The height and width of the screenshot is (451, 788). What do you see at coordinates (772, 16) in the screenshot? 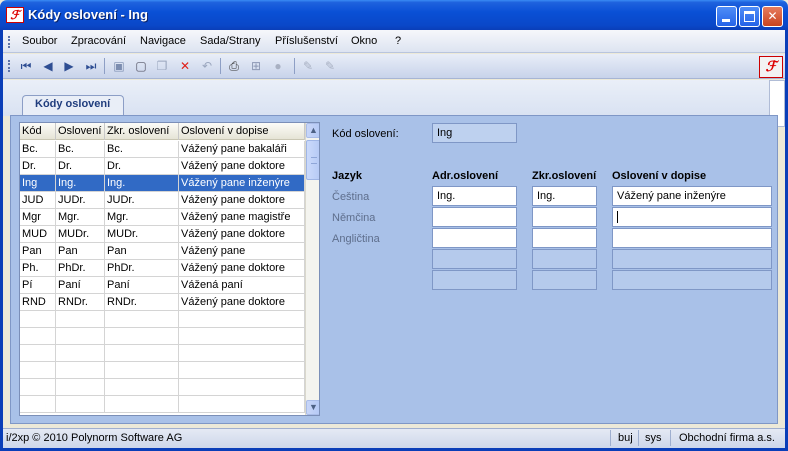
I see `close-button: ✕` at bounding box center [772, 16].